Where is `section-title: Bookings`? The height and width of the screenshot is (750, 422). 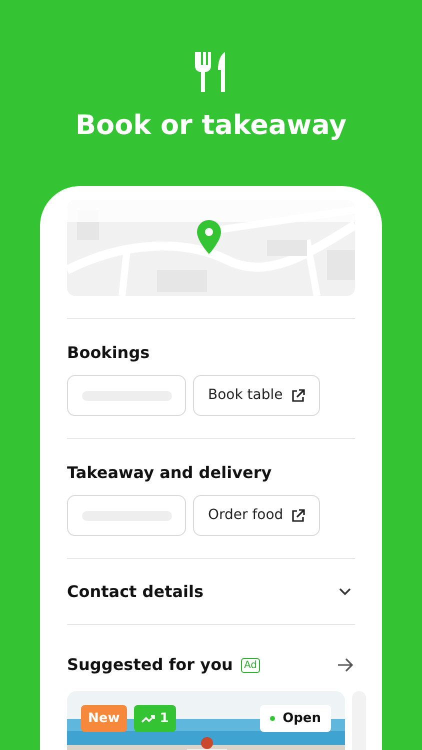
section-title: Bookings is located at coordinates (109, 353).